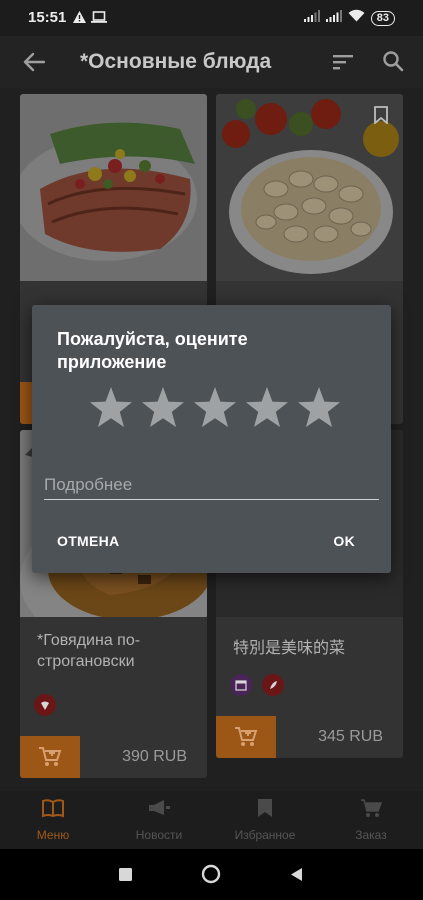 Image resolution: width=423 pixels, height=900 pixels. What do you see at coordinates (53, 810) in the screenshot?
I see `book-icon` at bounding box center [53, 810].